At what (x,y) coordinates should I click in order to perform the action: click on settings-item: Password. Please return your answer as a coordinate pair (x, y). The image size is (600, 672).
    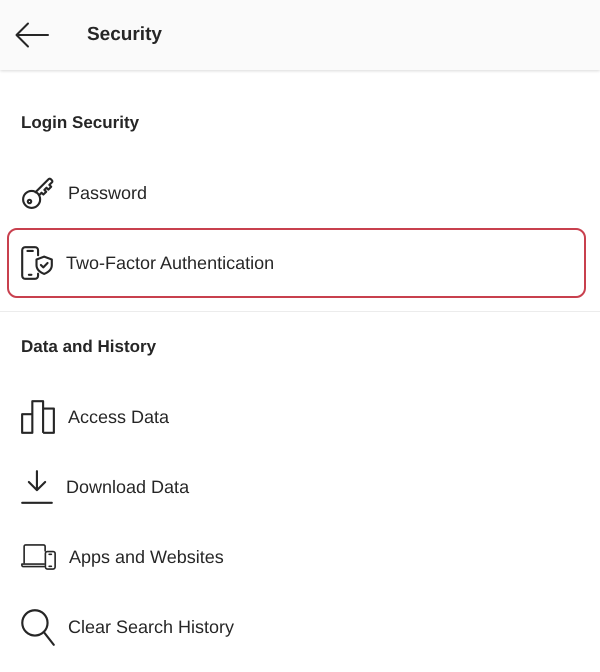
    Looking at the image, I should click on (296, 193).